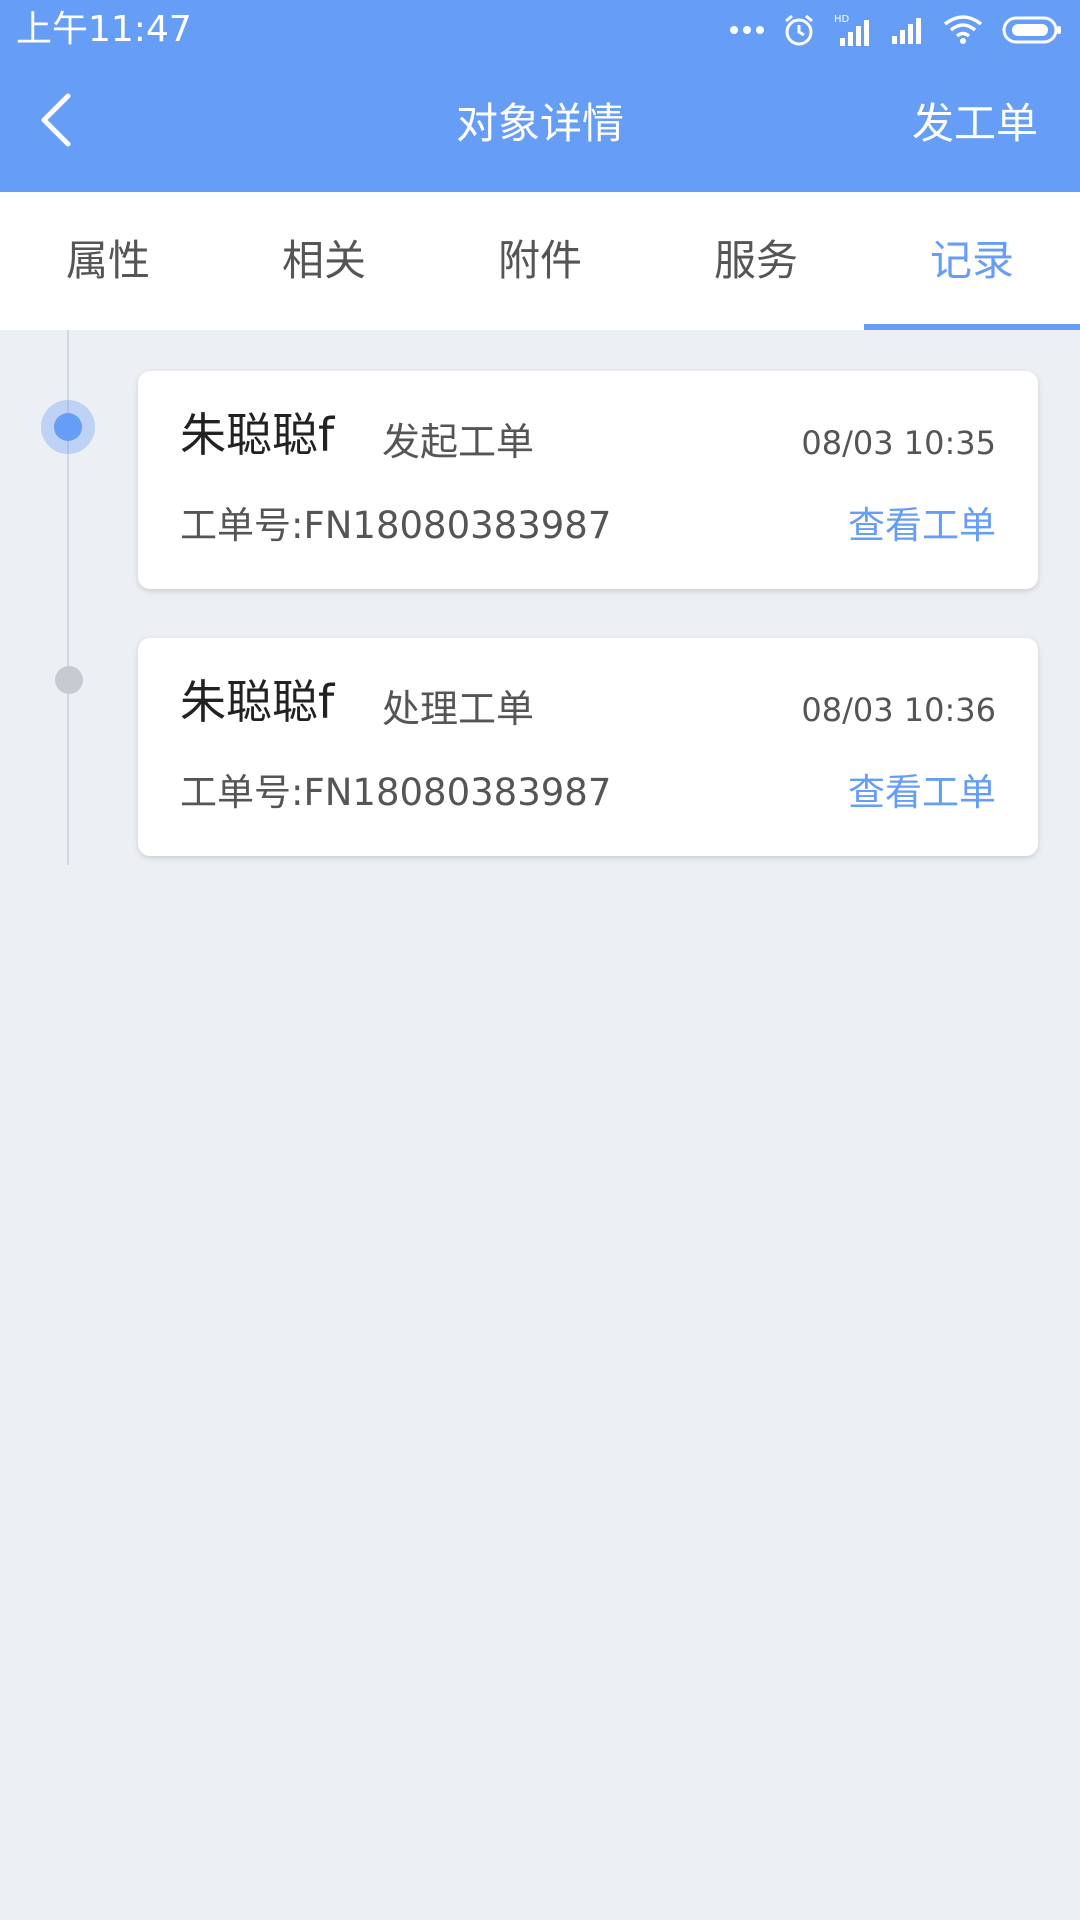 This screenshot has height=1920, width=1080. Describe the element at coordinates (68, 427) in the screenshot. I see `timeline-dot-current` at that location.